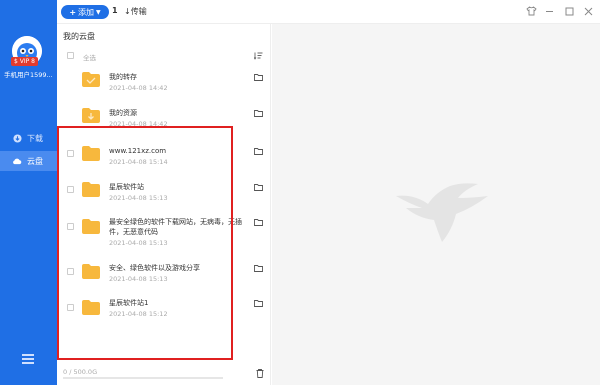 The image size is (600, 385). Describe the element at coordinates (28, 359) in the screenshot. I see `menu-icon` at that location.